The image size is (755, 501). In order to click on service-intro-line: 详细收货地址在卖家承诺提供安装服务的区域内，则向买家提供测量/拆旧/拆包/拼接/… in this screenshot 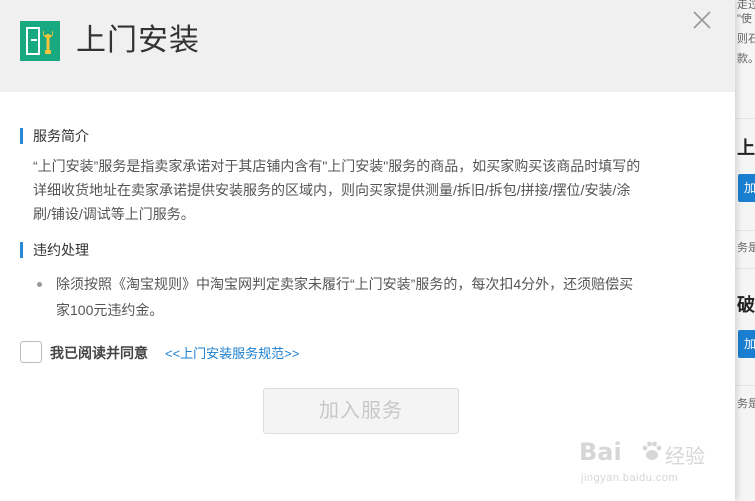, I will do `click(332, 190)`.